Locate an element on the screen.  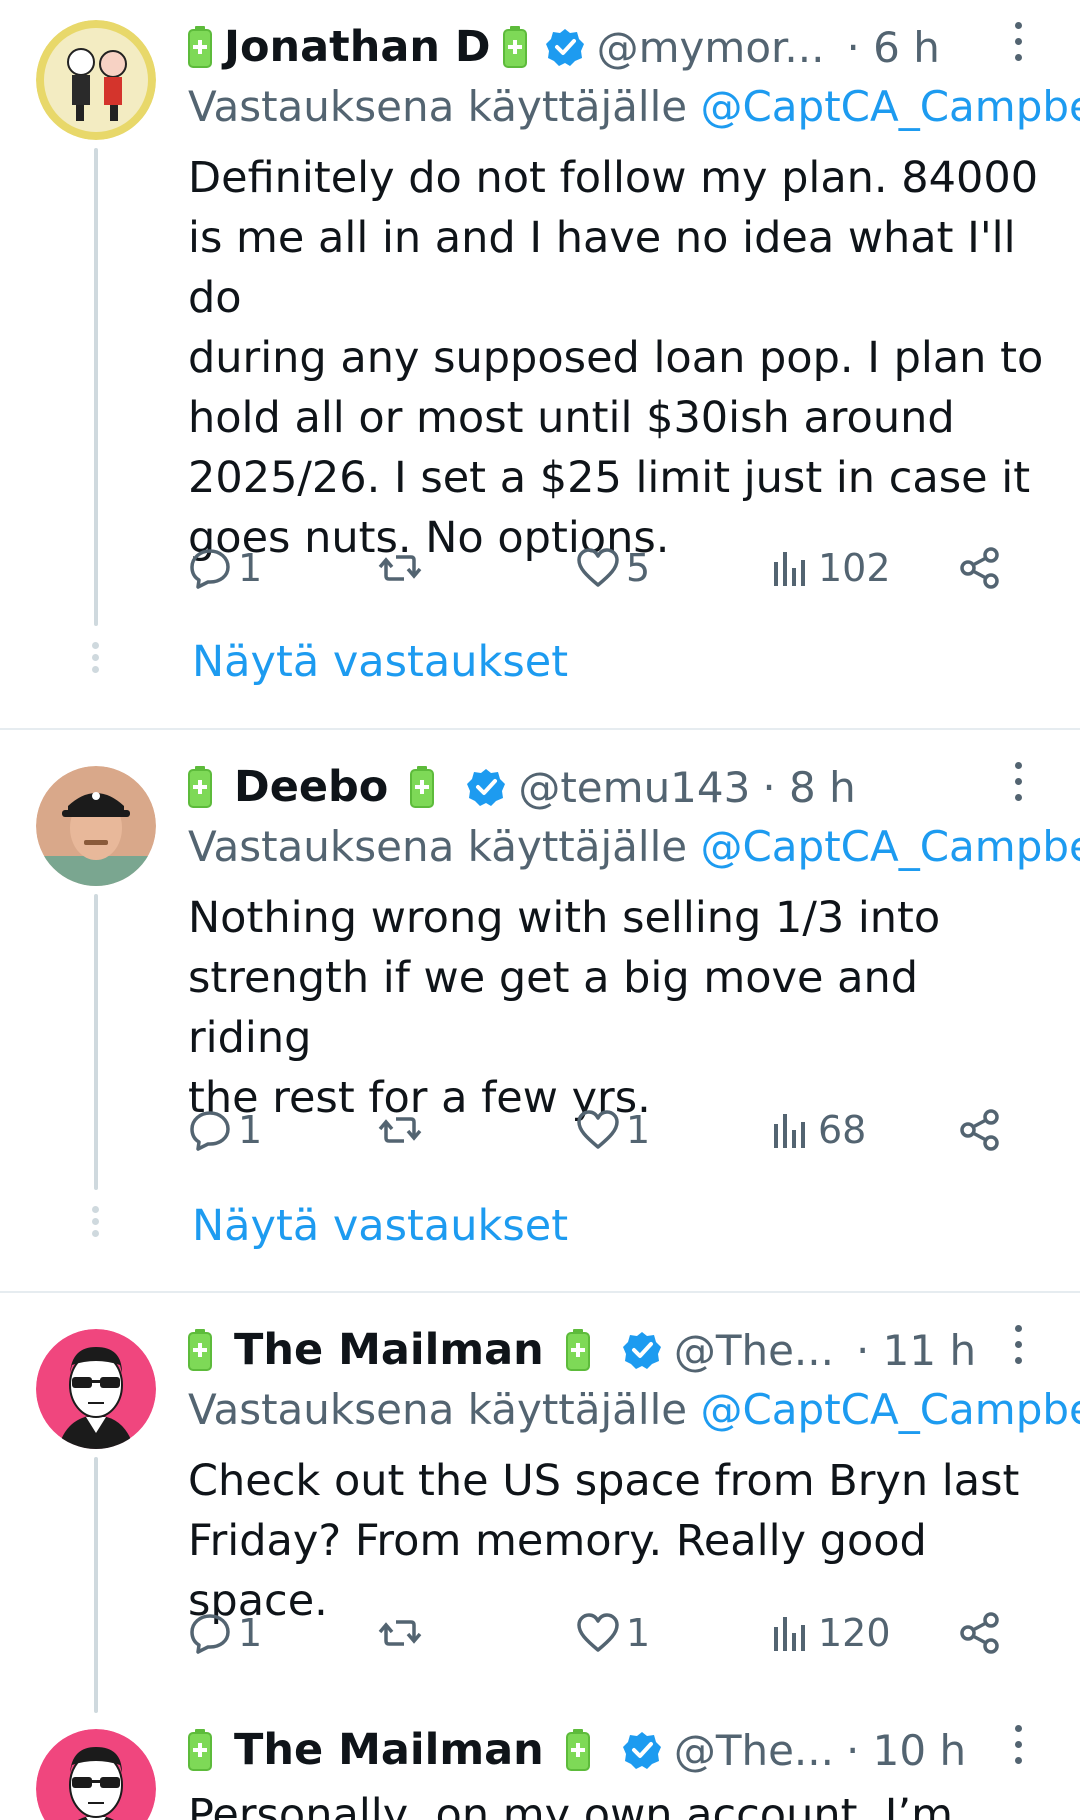
views-count: 102 is located at coordinates (854, 568).